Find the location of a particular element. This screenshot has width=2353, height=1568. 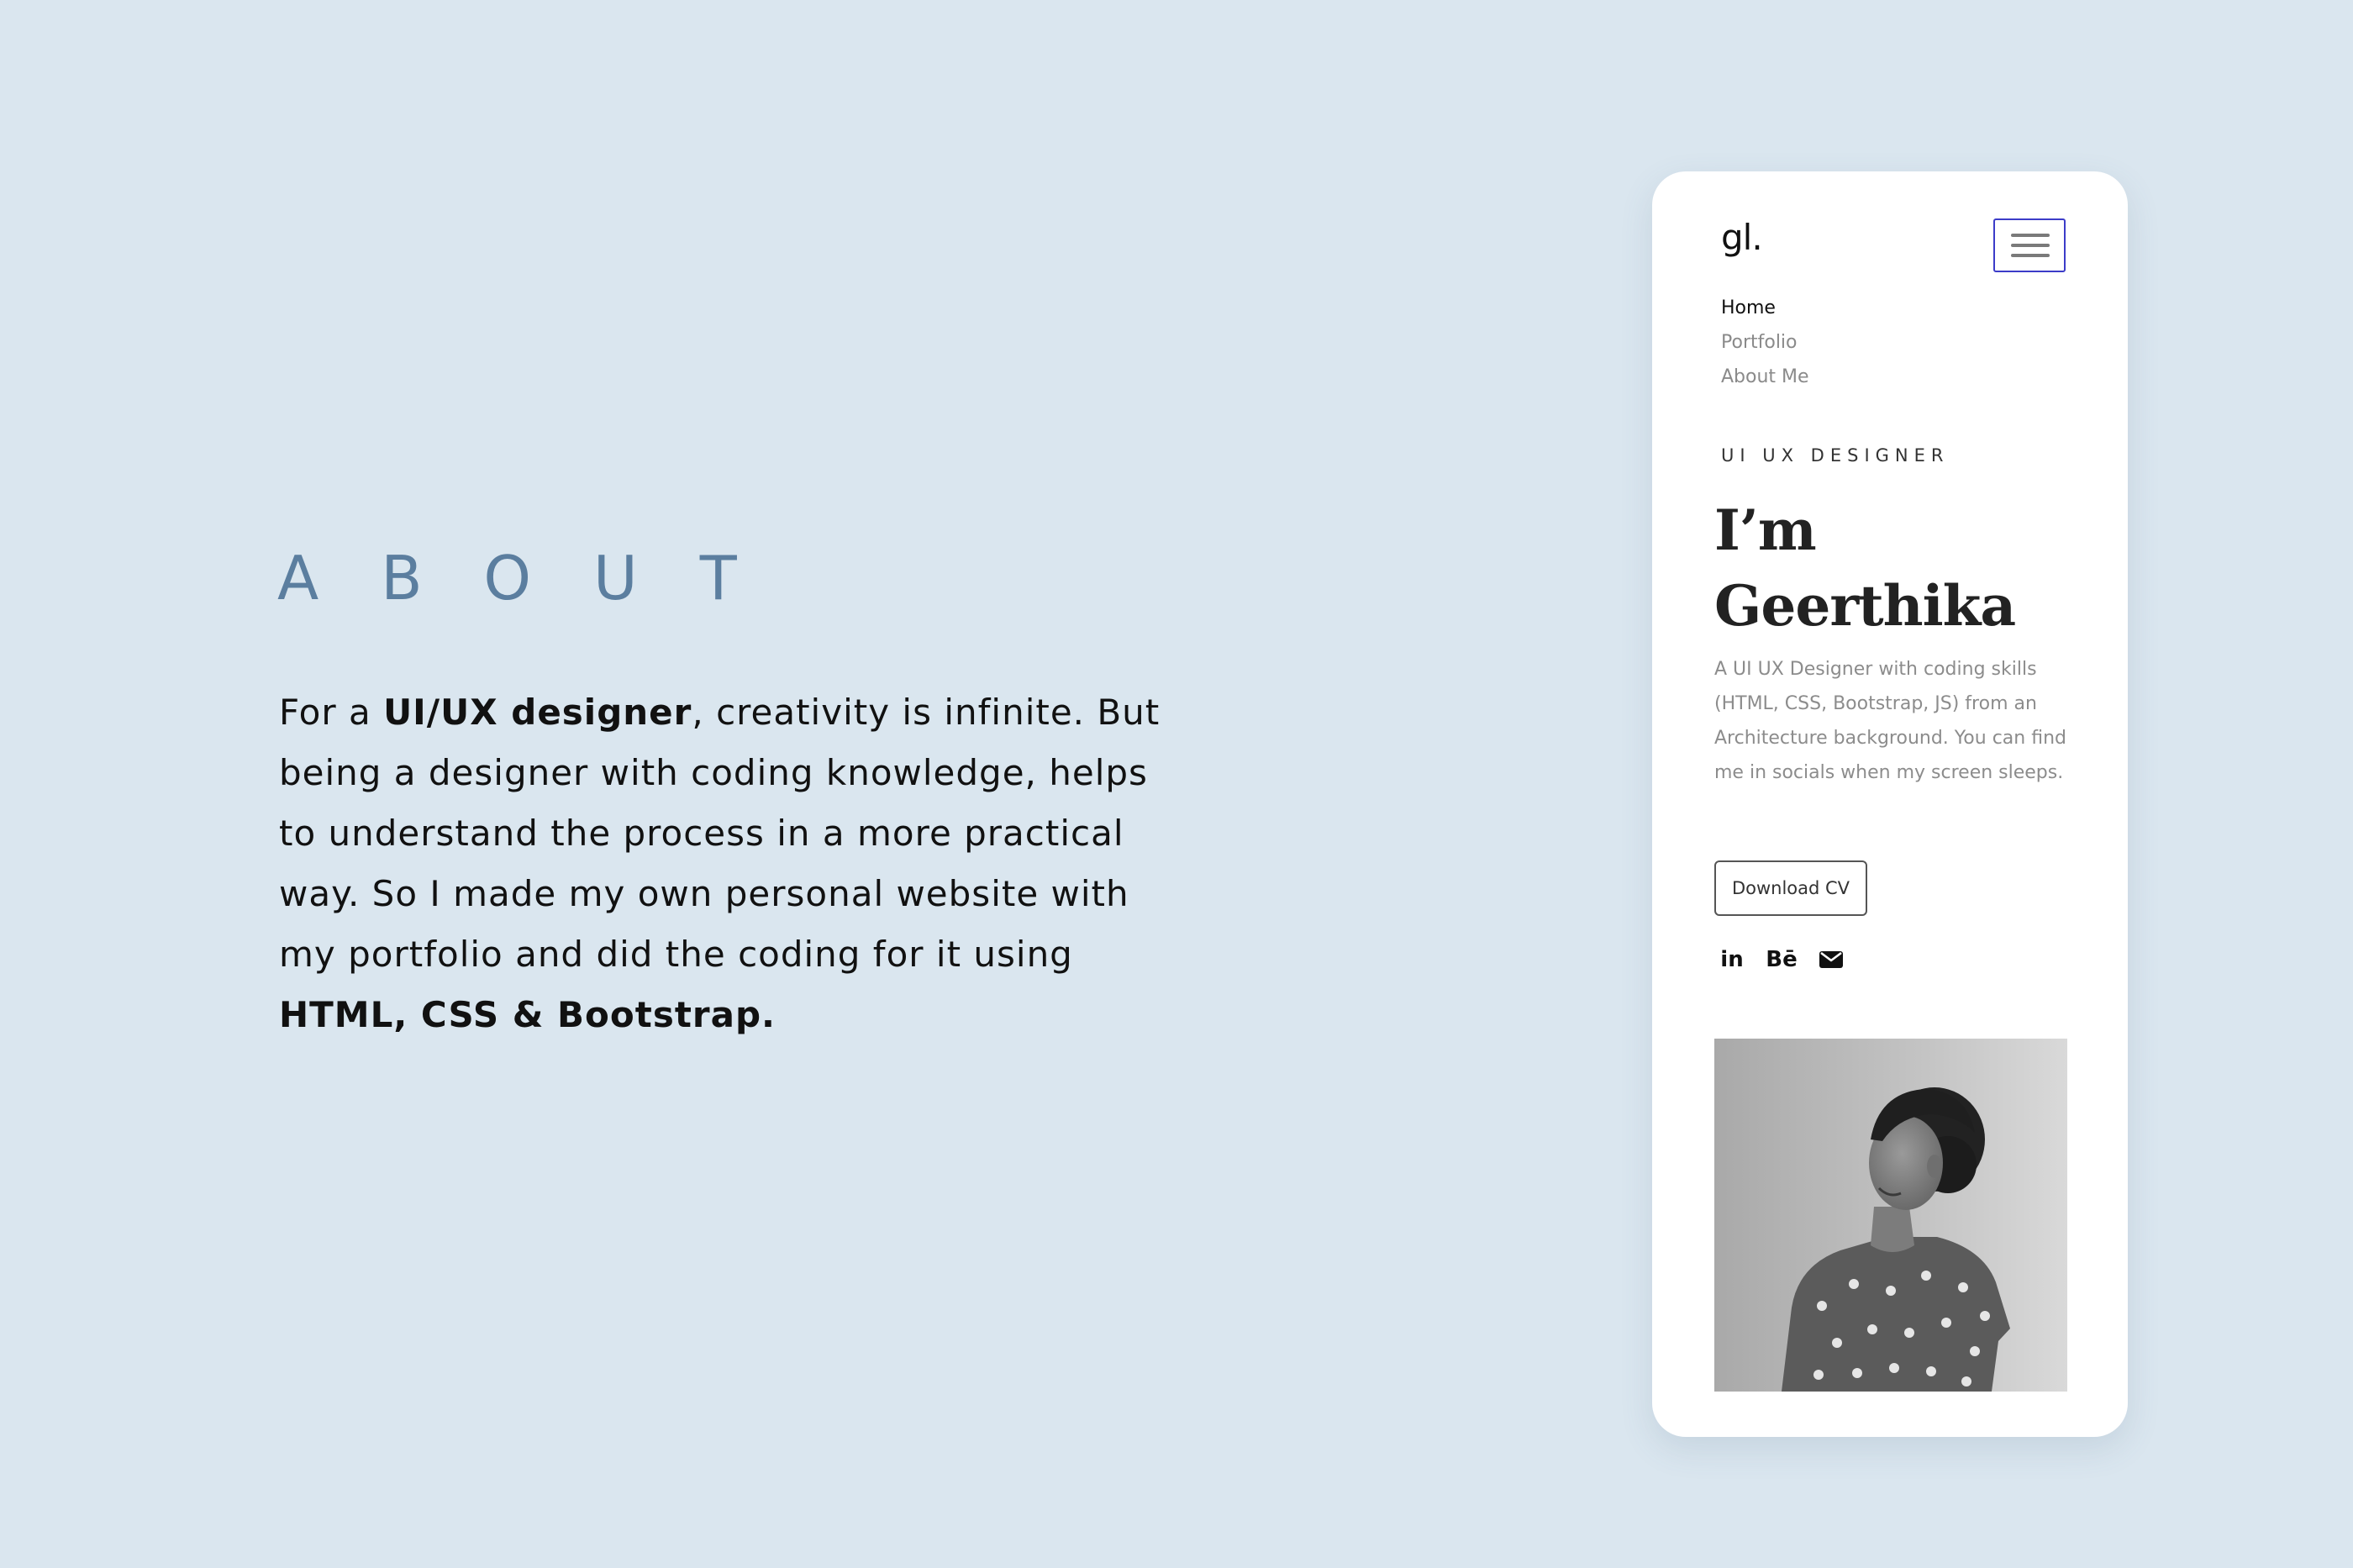

nav-item-about-me: About Me is located at coordinates (1765, 377).